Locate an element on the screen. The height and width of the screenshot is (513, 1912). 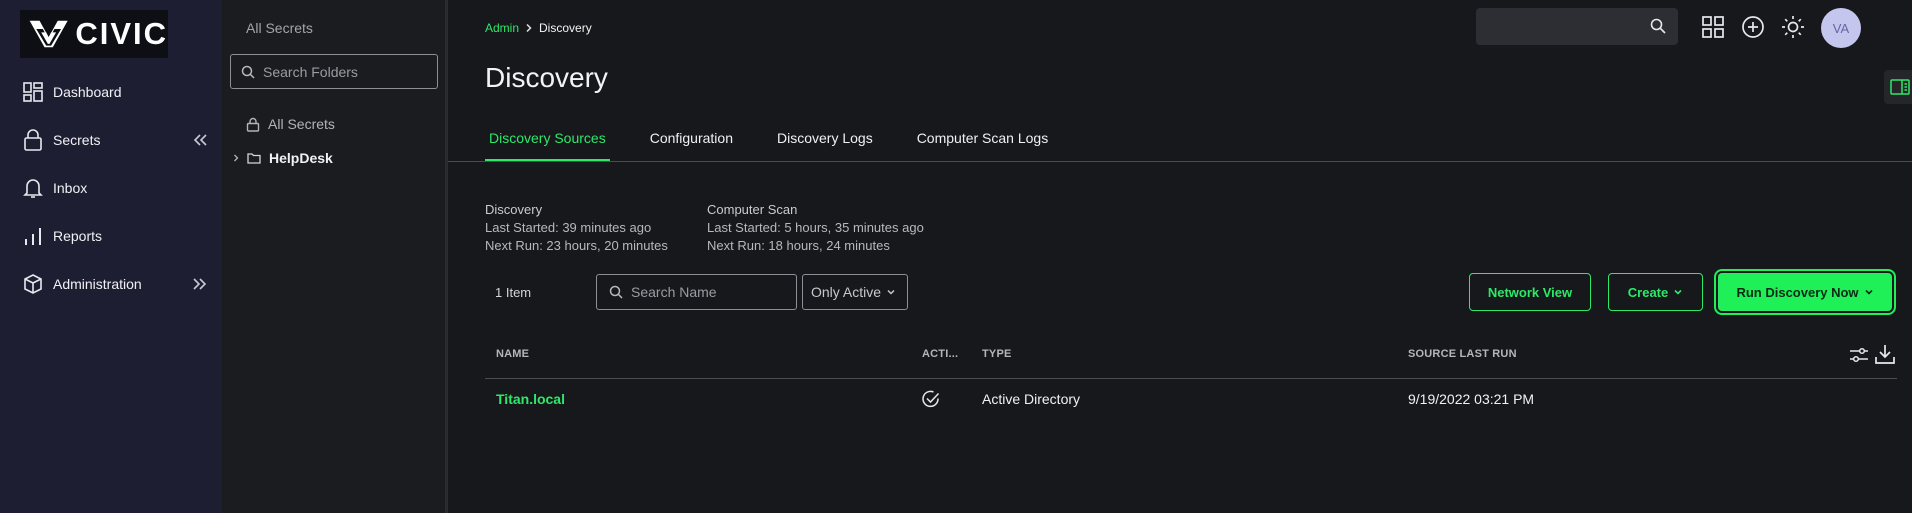
name-search-box is located at coordinates (696, 292).